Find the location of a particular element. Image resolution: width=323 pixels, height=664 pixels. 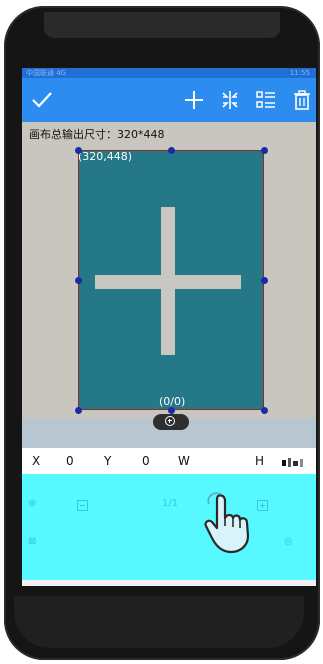

resize-handle-top-right is located at coordinates (264, 150).